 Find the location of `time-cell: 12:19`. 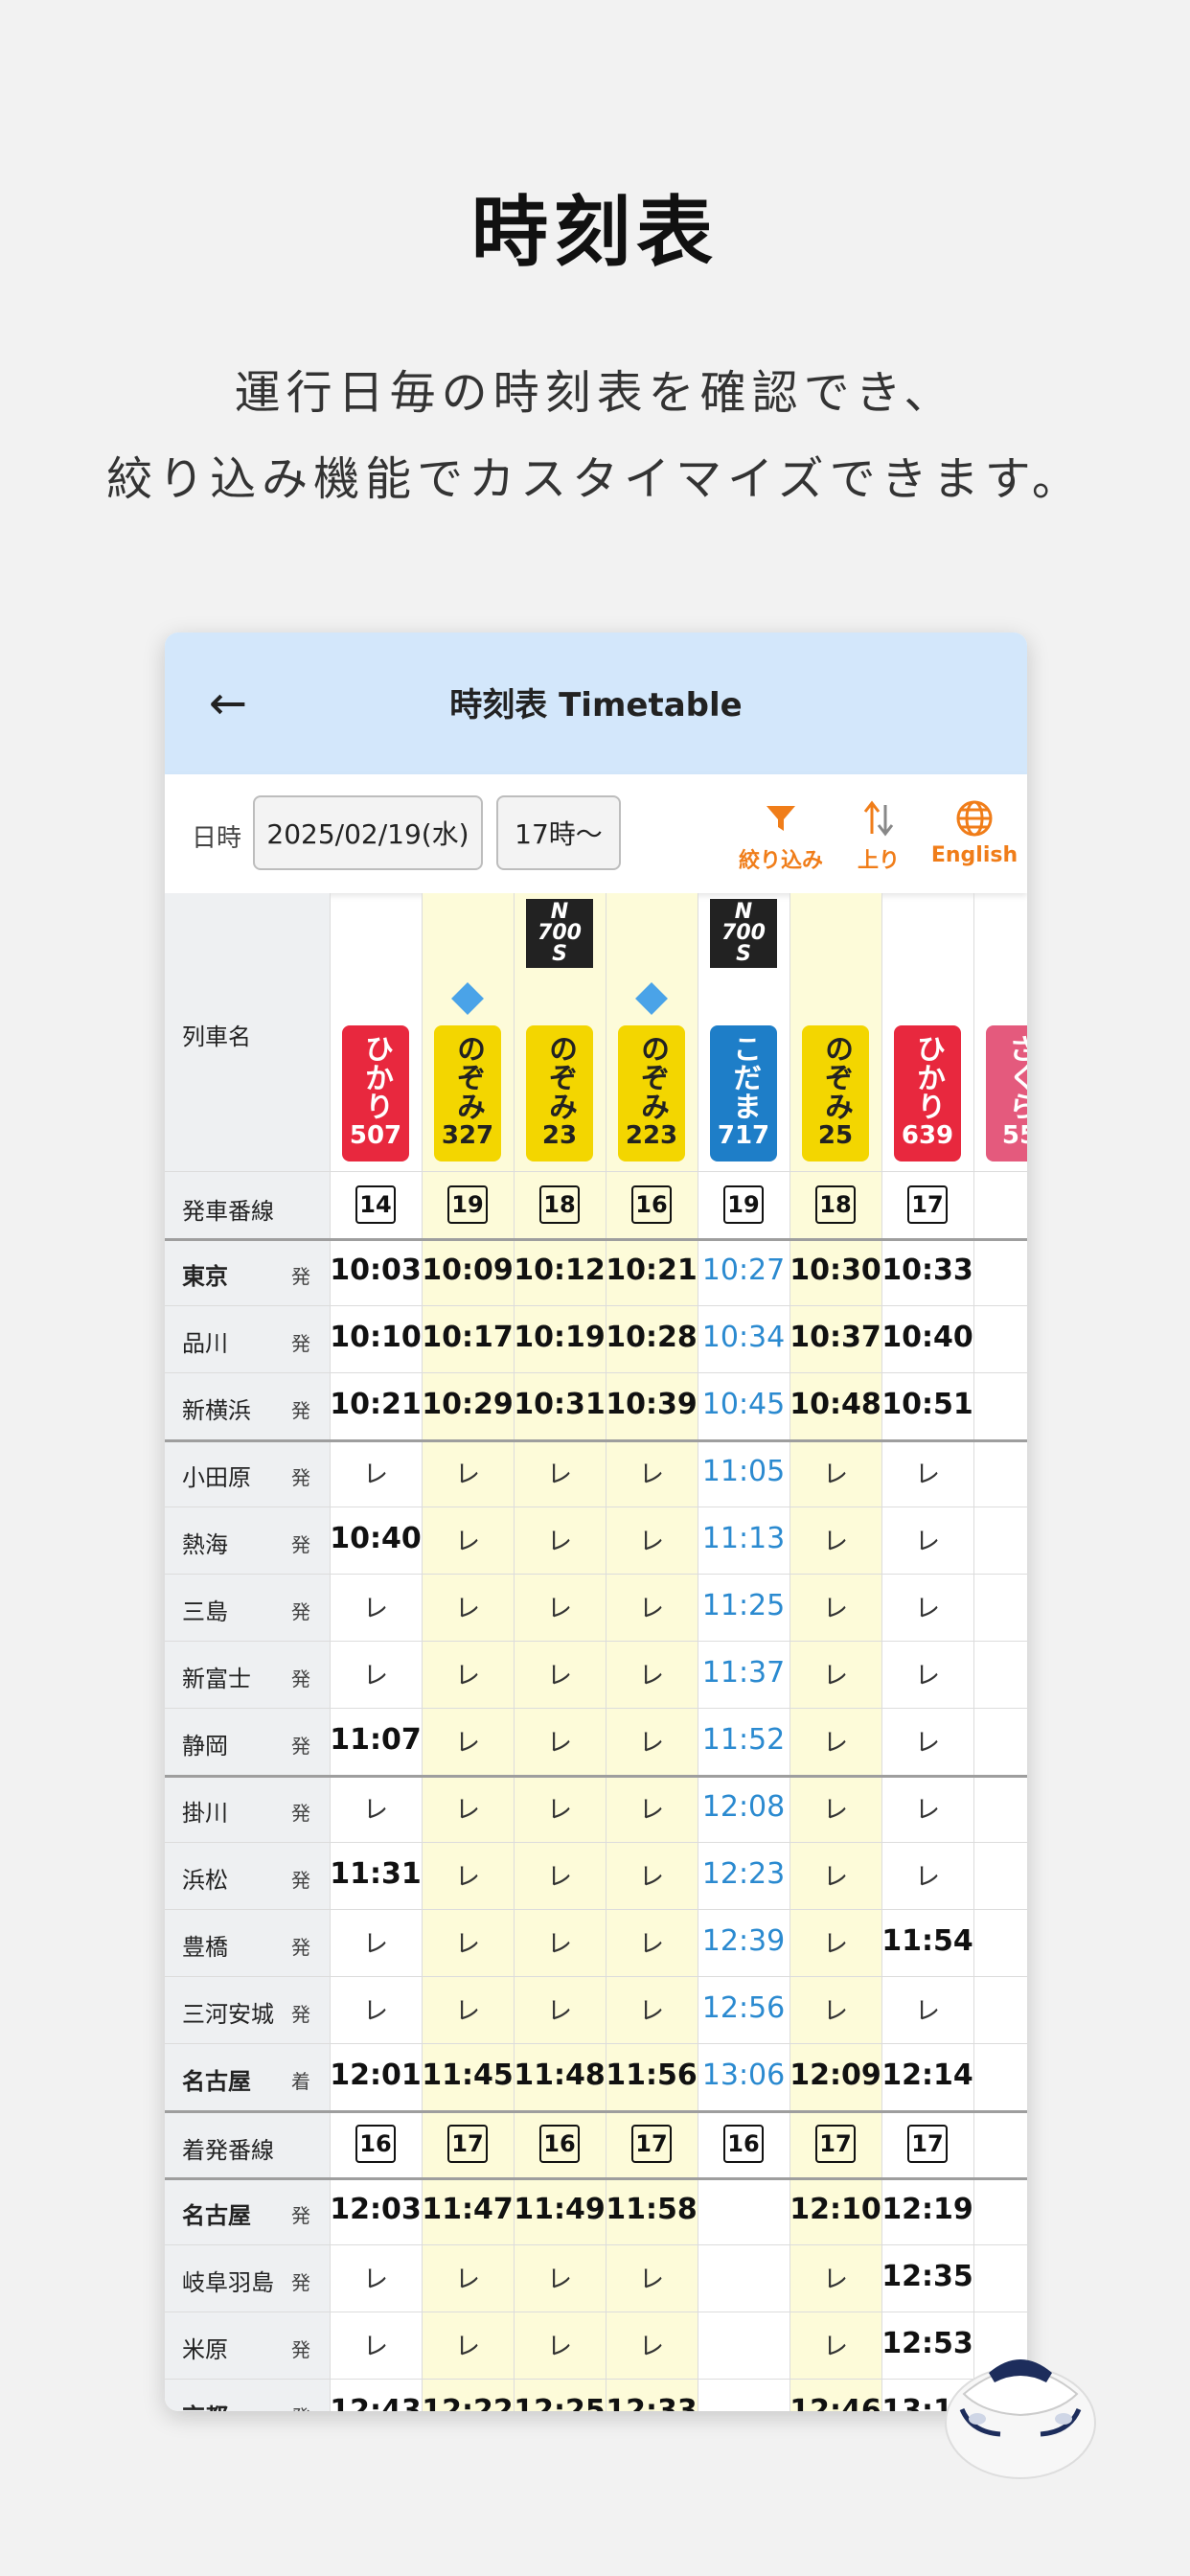

time-cell: 12:19 is located at coordinates (927, 2209).